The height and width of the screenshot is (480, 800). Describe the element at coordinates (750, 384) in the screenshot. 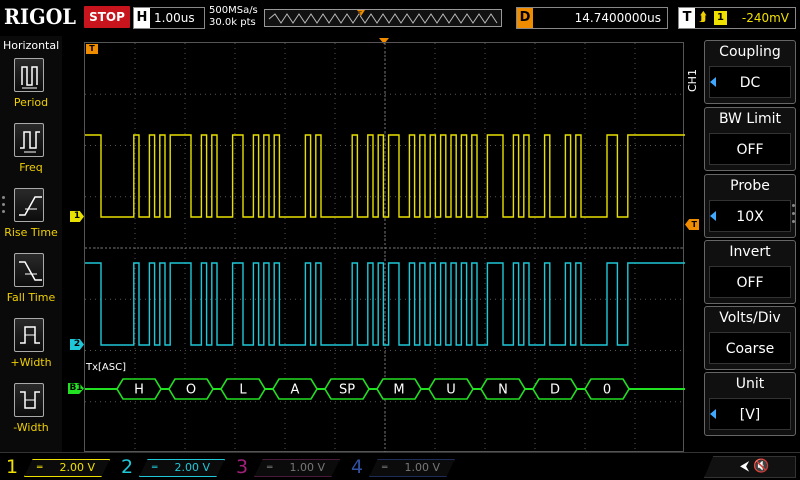

I see `unit-title: Unit` at that location.